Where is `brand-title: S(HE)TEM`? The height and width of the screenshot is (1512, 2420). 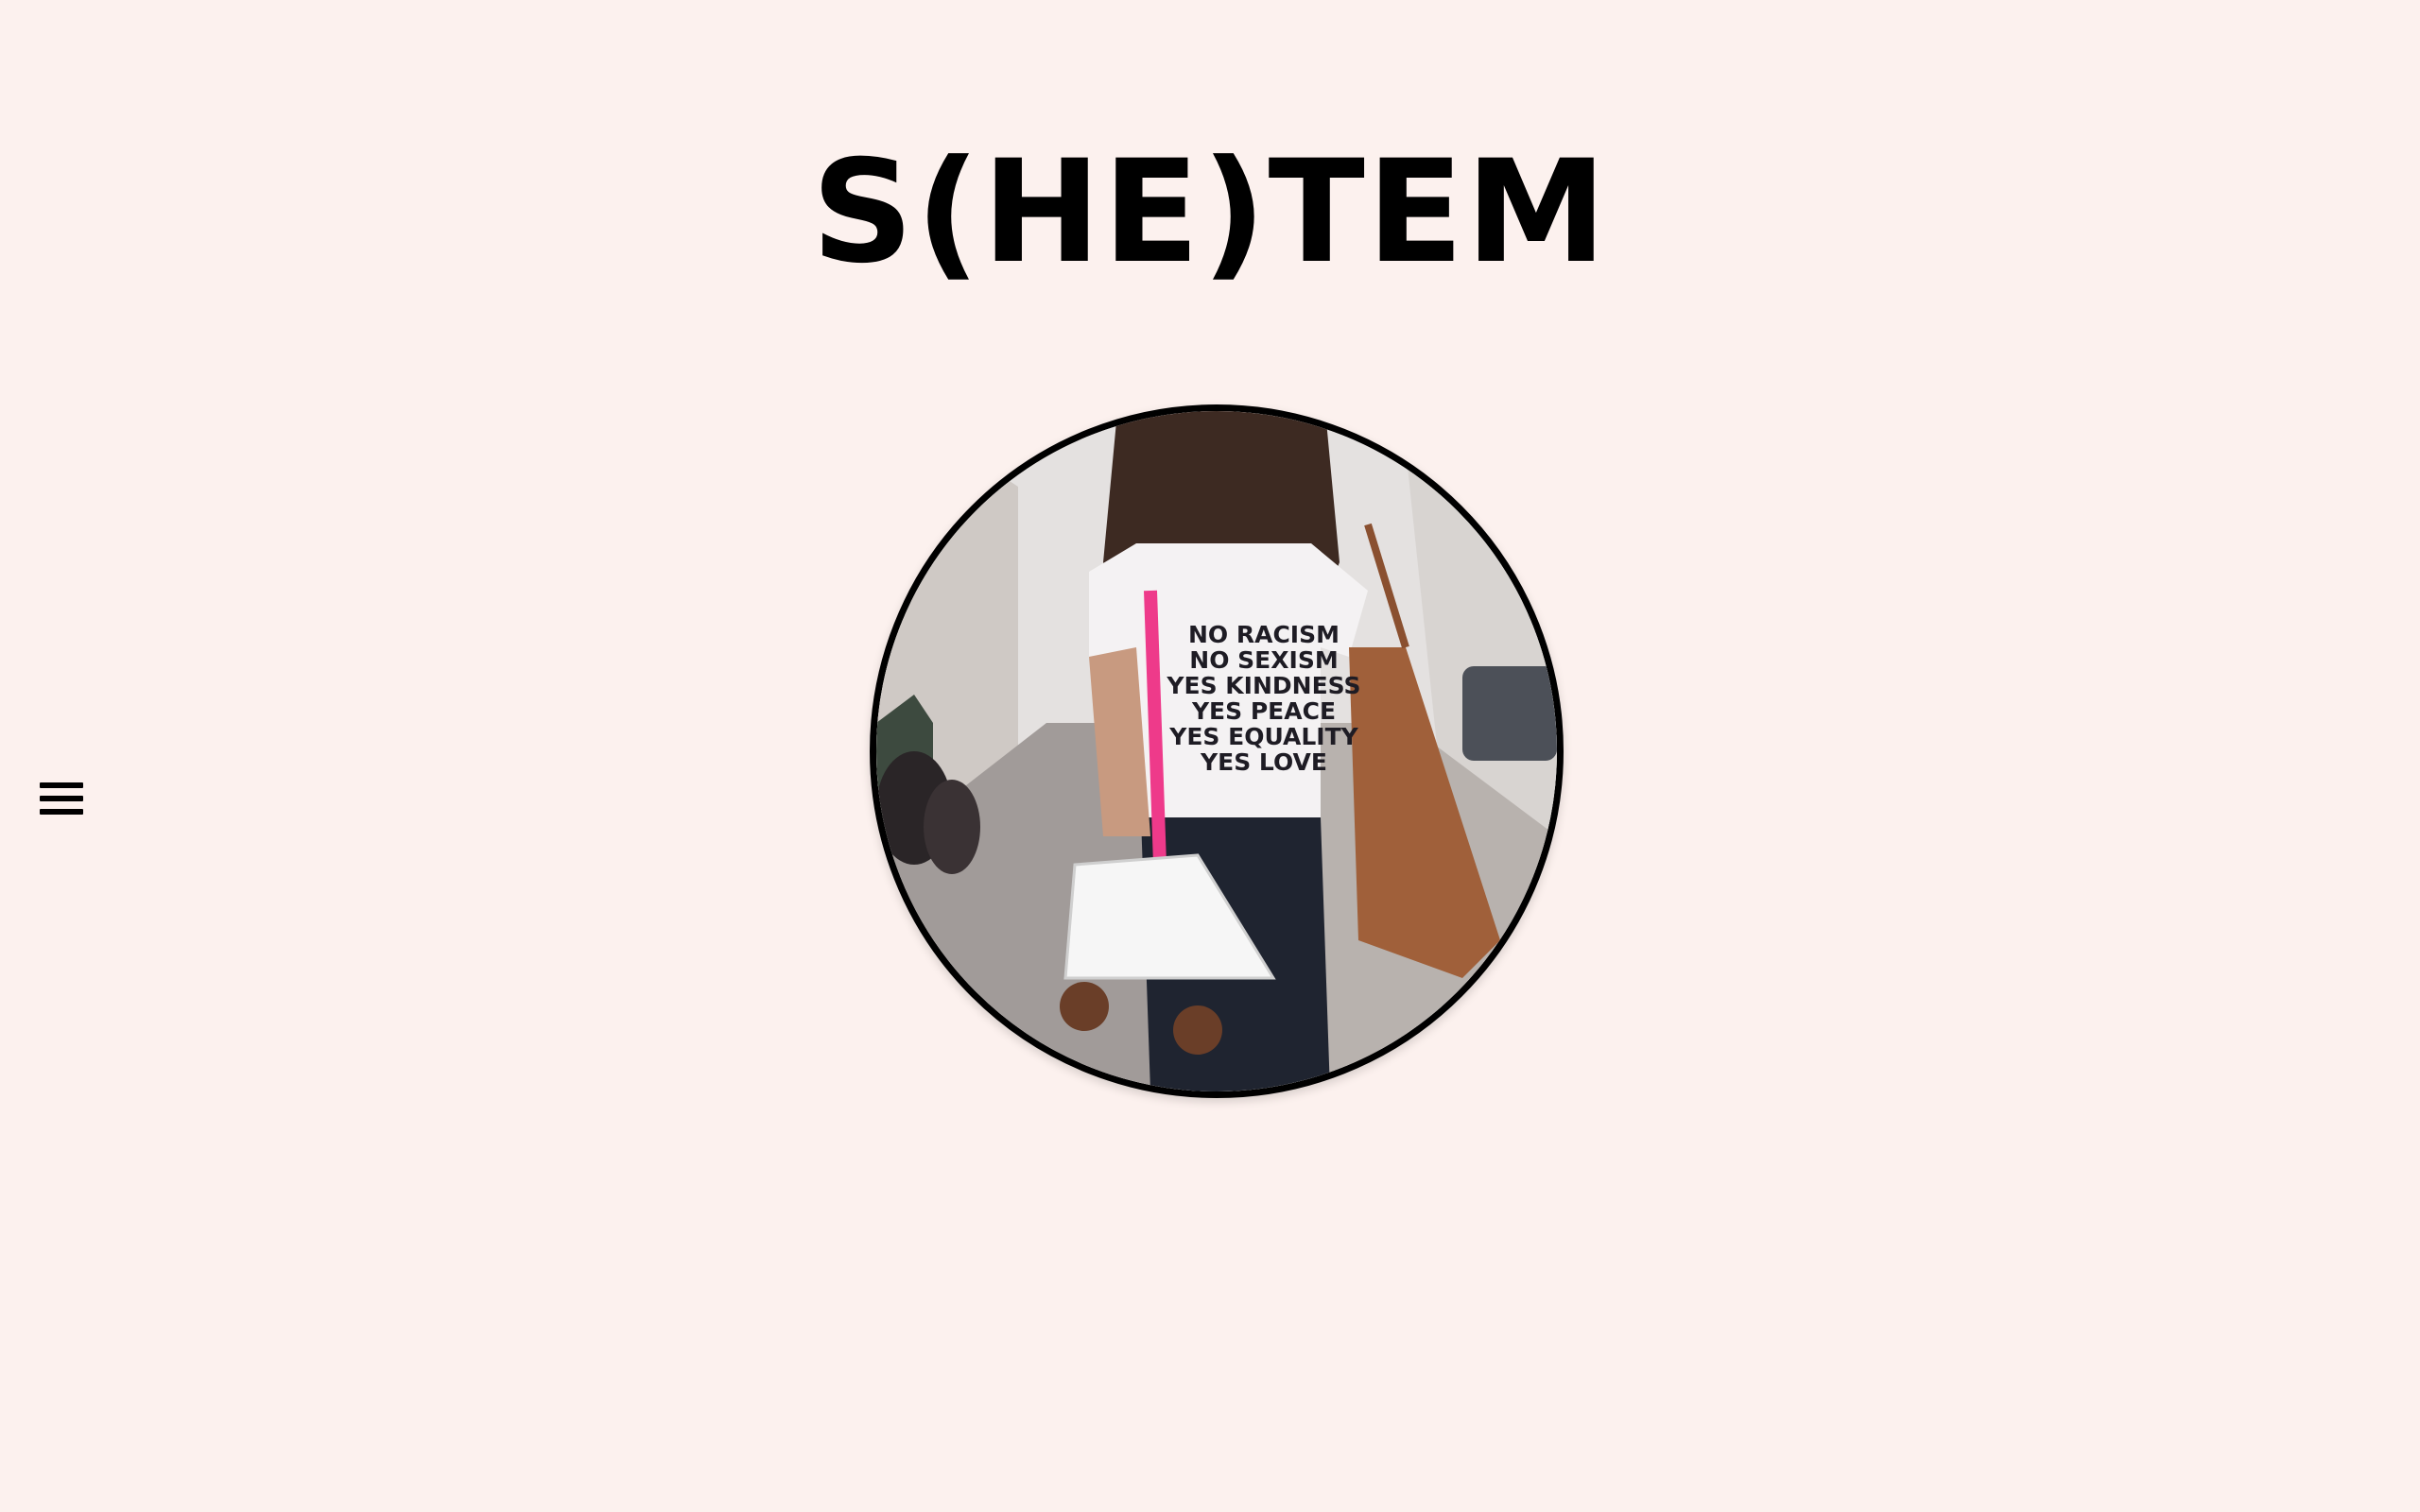
brand-title: S(HE)TEM is located at coordinates (1210, 212).